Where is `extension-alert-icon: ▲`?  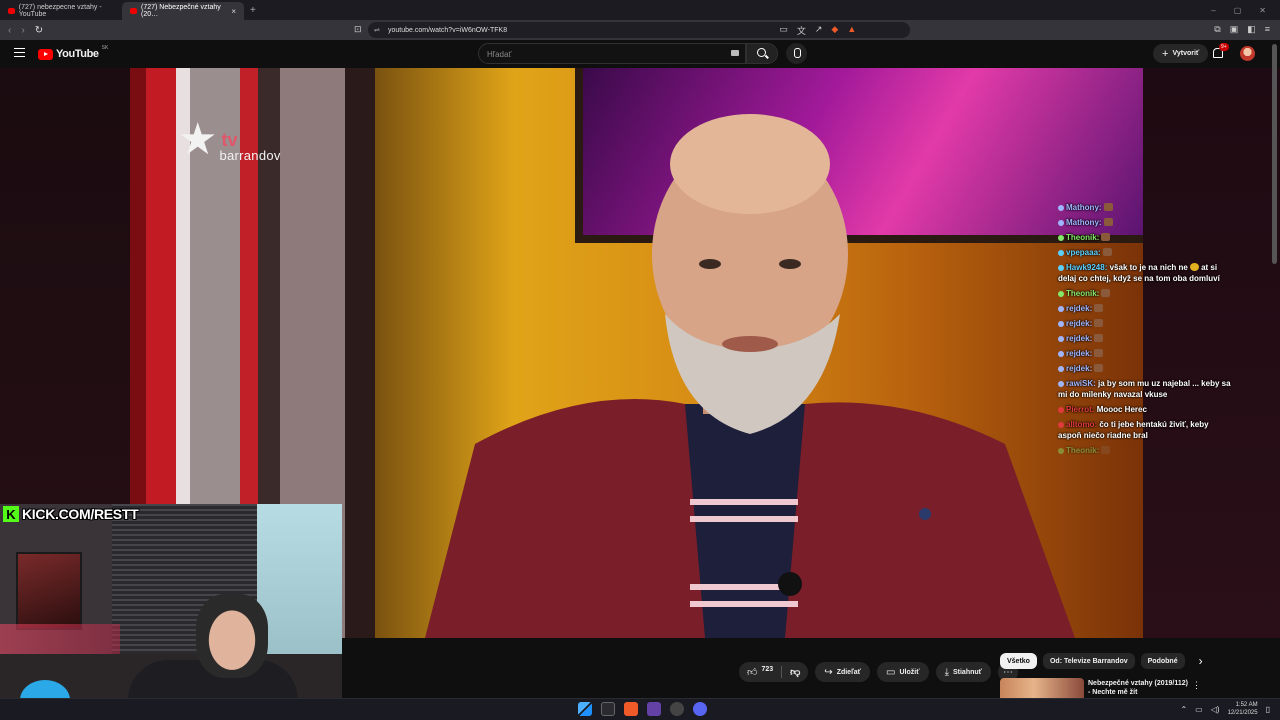 extension-alert-icon: ▲ is located at coordinates (851, 30).